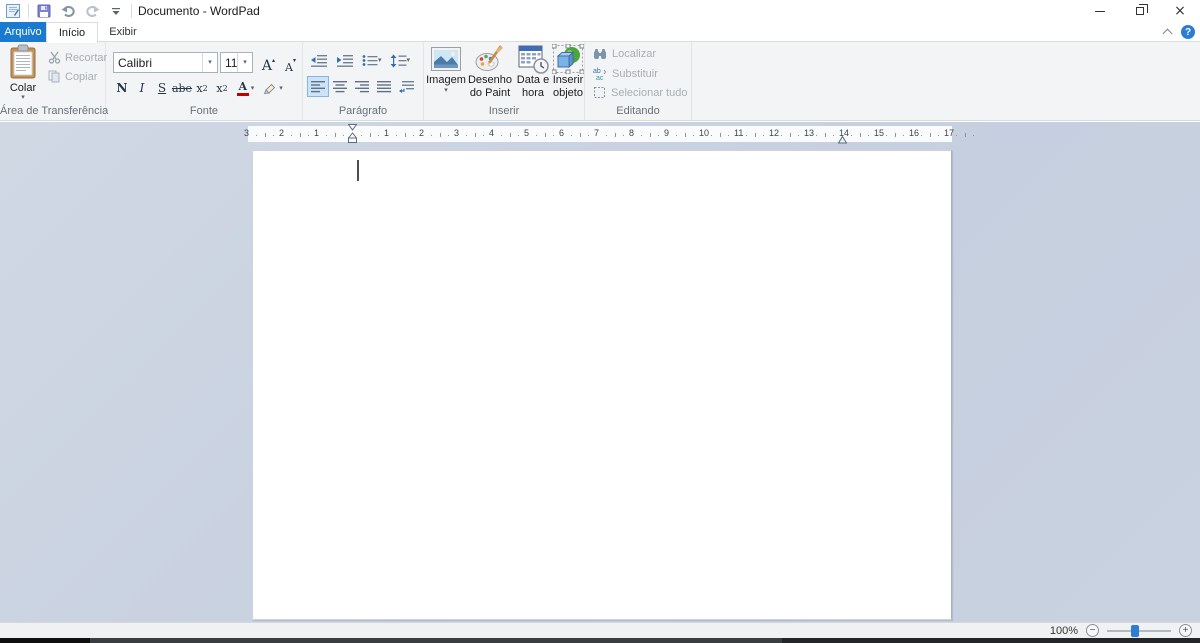  I want to click on paste-dropdown-caret: ▾, so click(23, 97).